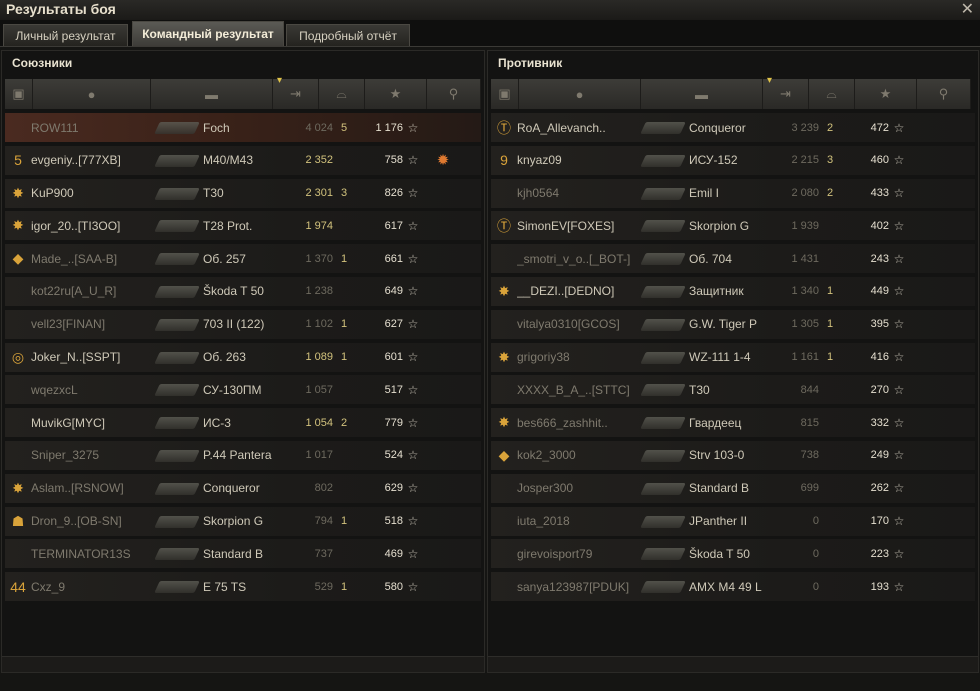  I want to click on tab-detailed-report: Подробный отчёт, so click(348, 35).